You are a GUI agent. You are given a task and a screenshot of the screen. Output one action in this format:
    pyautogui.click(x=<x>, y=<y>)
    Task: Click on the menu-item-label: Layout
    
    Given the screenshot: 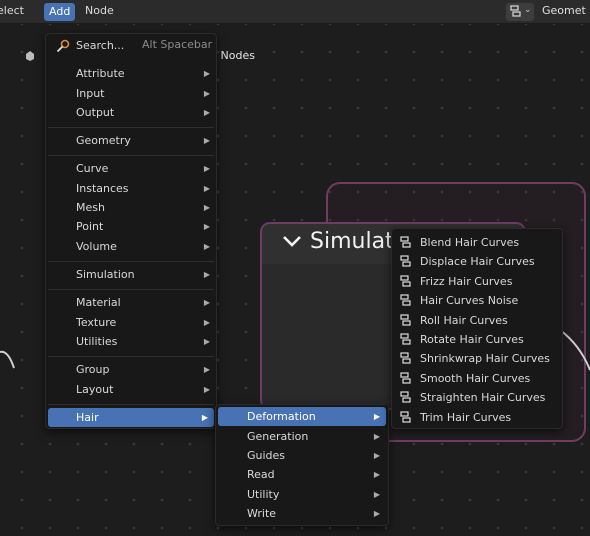 What is the action you would take?
    pyautogui.click(x=95, y=389)
    